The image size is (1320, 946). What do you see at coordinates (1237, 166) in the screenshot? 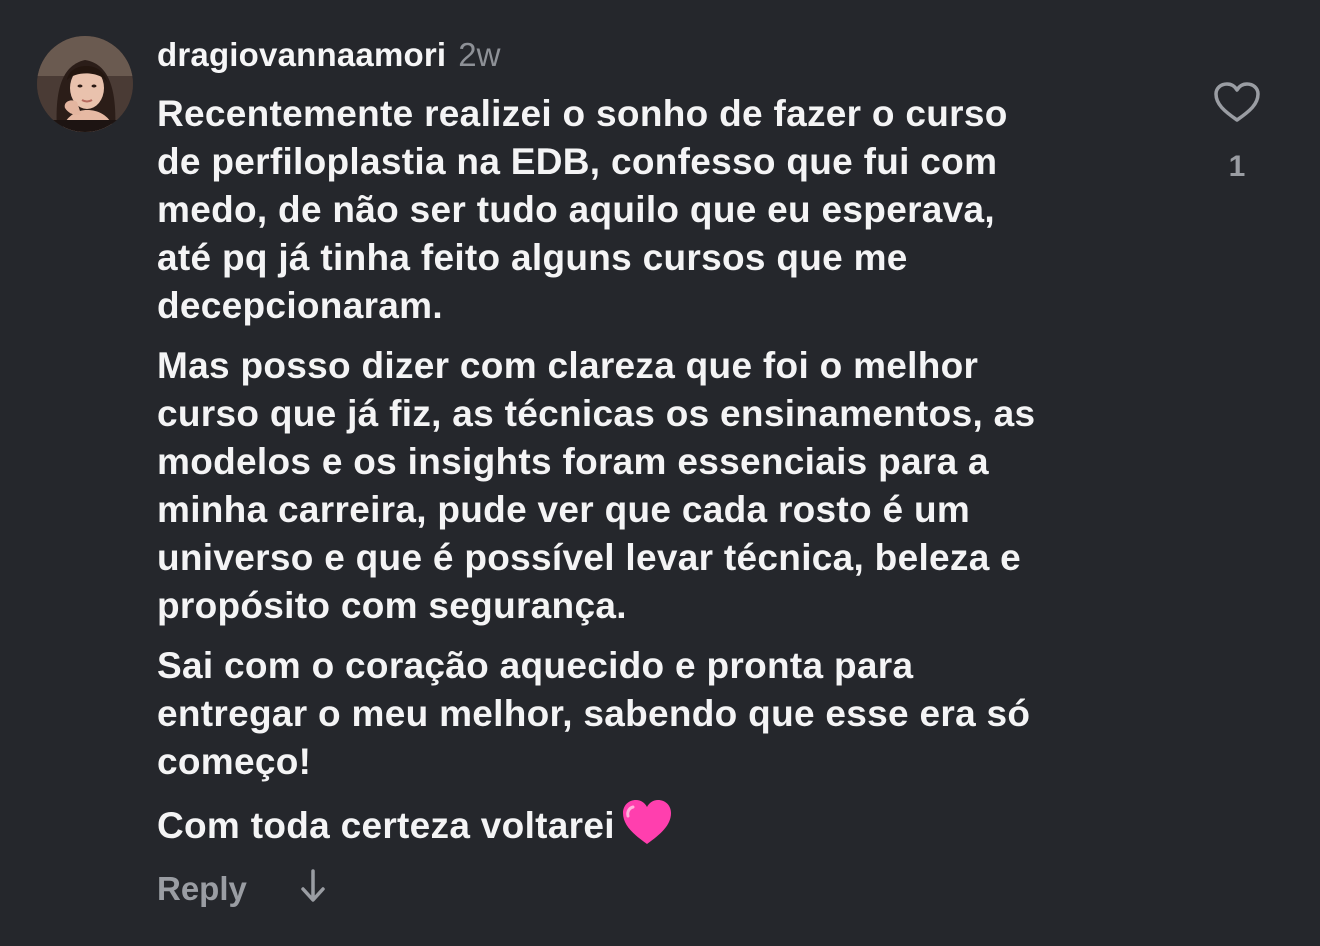
I see `like-count: 1` at bounding box center [1237, 166].